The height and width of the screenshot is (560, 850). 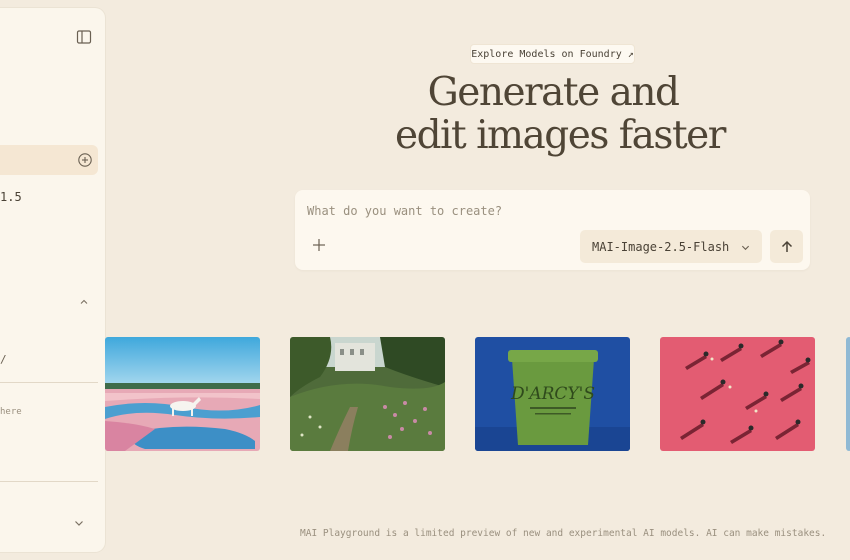 What do you see at coordinates (84, 302) in the screenshot?
I see `chevron-up-icon` at bounding box center [84, 302].